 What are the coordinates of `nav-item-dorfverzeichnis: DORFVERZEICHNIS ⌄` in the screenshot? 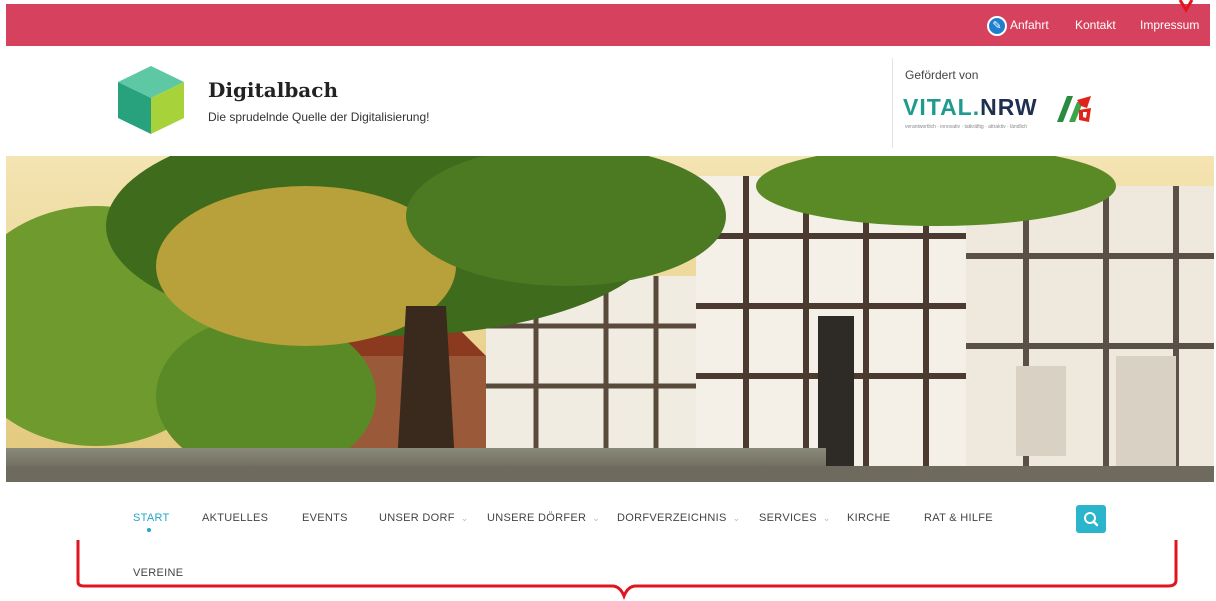 It's located at (678, 518).